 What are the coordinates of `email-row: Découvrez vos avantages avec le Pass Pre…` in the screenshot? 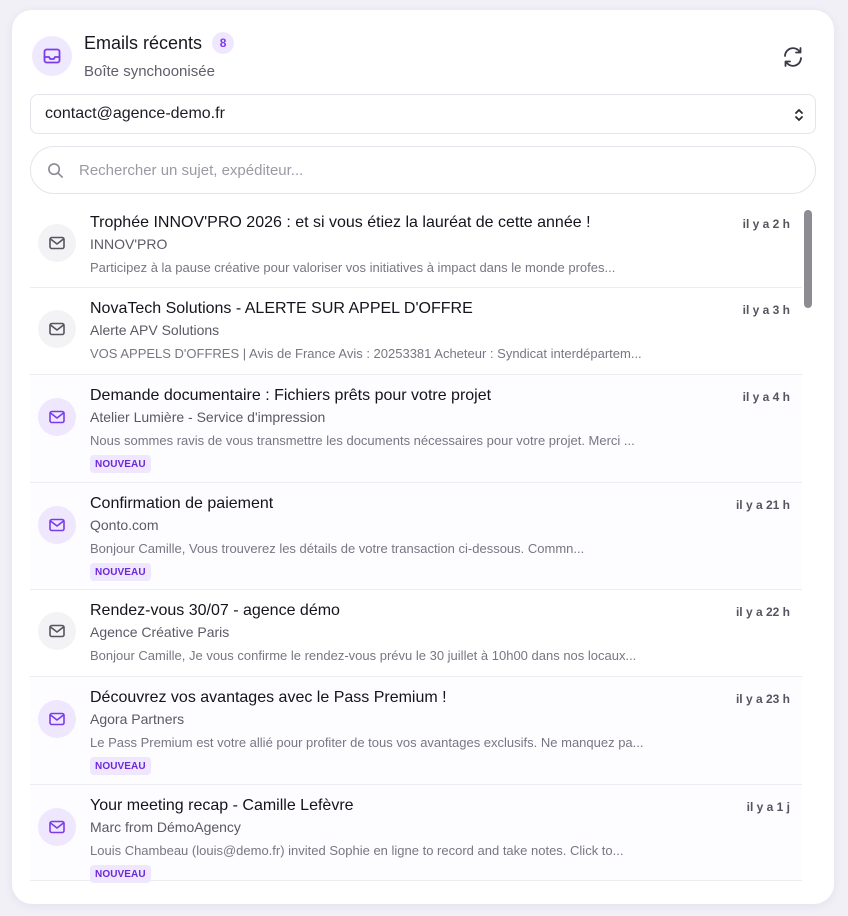 It's located at (416, 731).